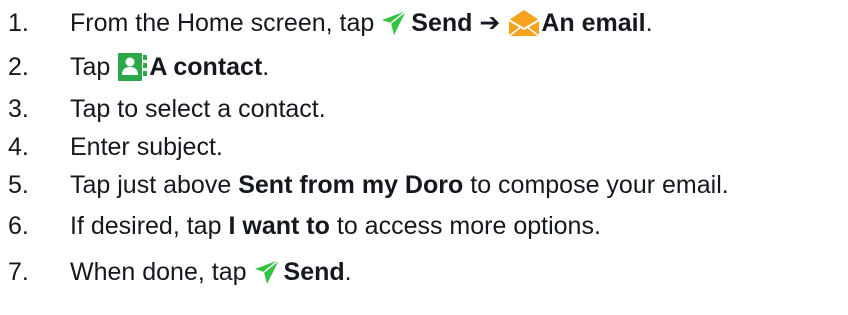 The image size is (848, 315). What do you see at coordinates (18, 22) in the screenshot?
I see `step-number: 1.` at bounding box center [18, 22].